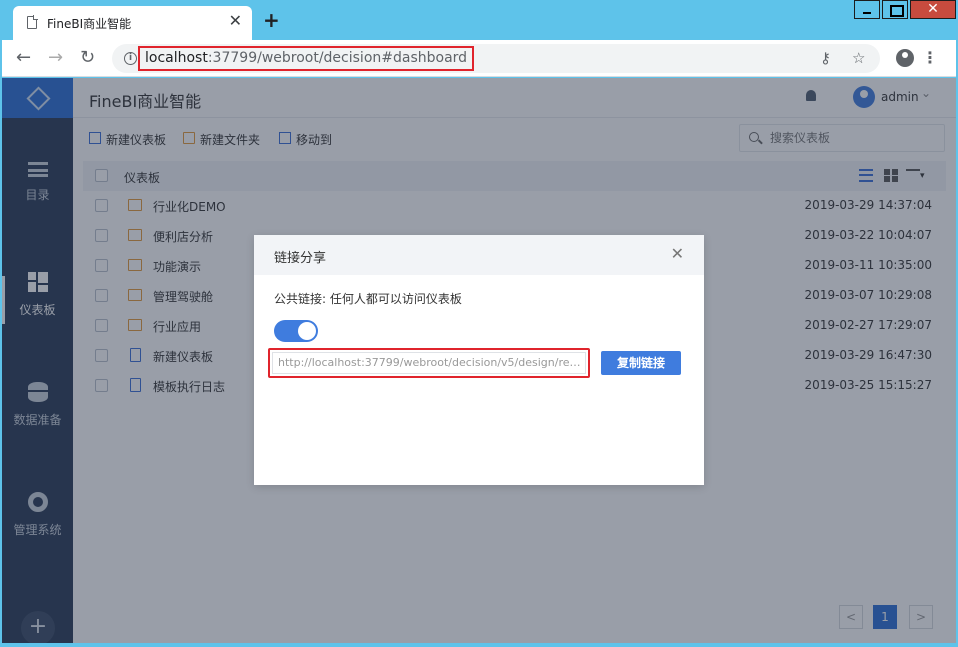  What do you see at coordinates (895, 9) in the screenshot?
I see `maximize-button` at bounding box center [895, 9].